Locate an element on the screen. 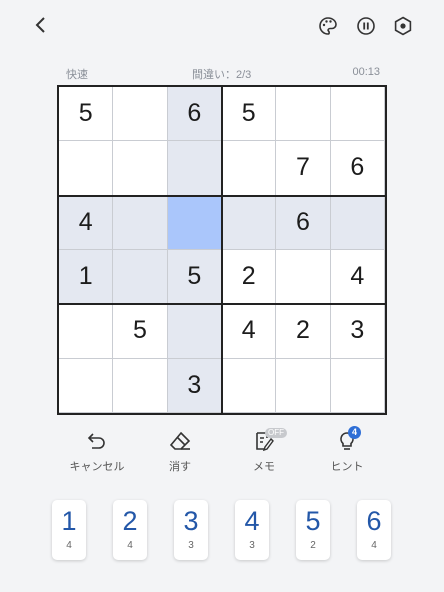  sudoku-cell-r2c6: 6 is located at coordinates (357, 168).